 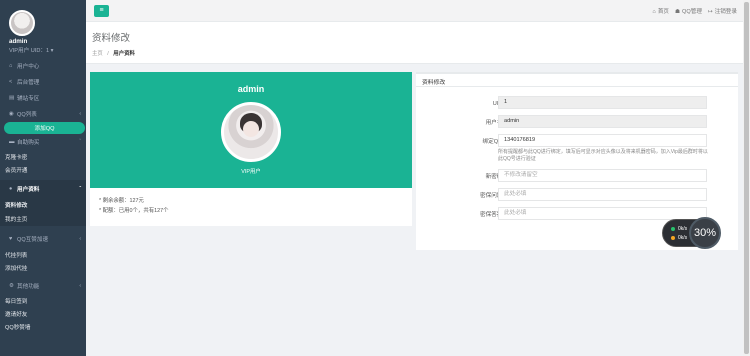 What do you see at coordinates (12, 142) in the screenshot?
I see `cart-icon: ▬` at bounding box center [12, 142].